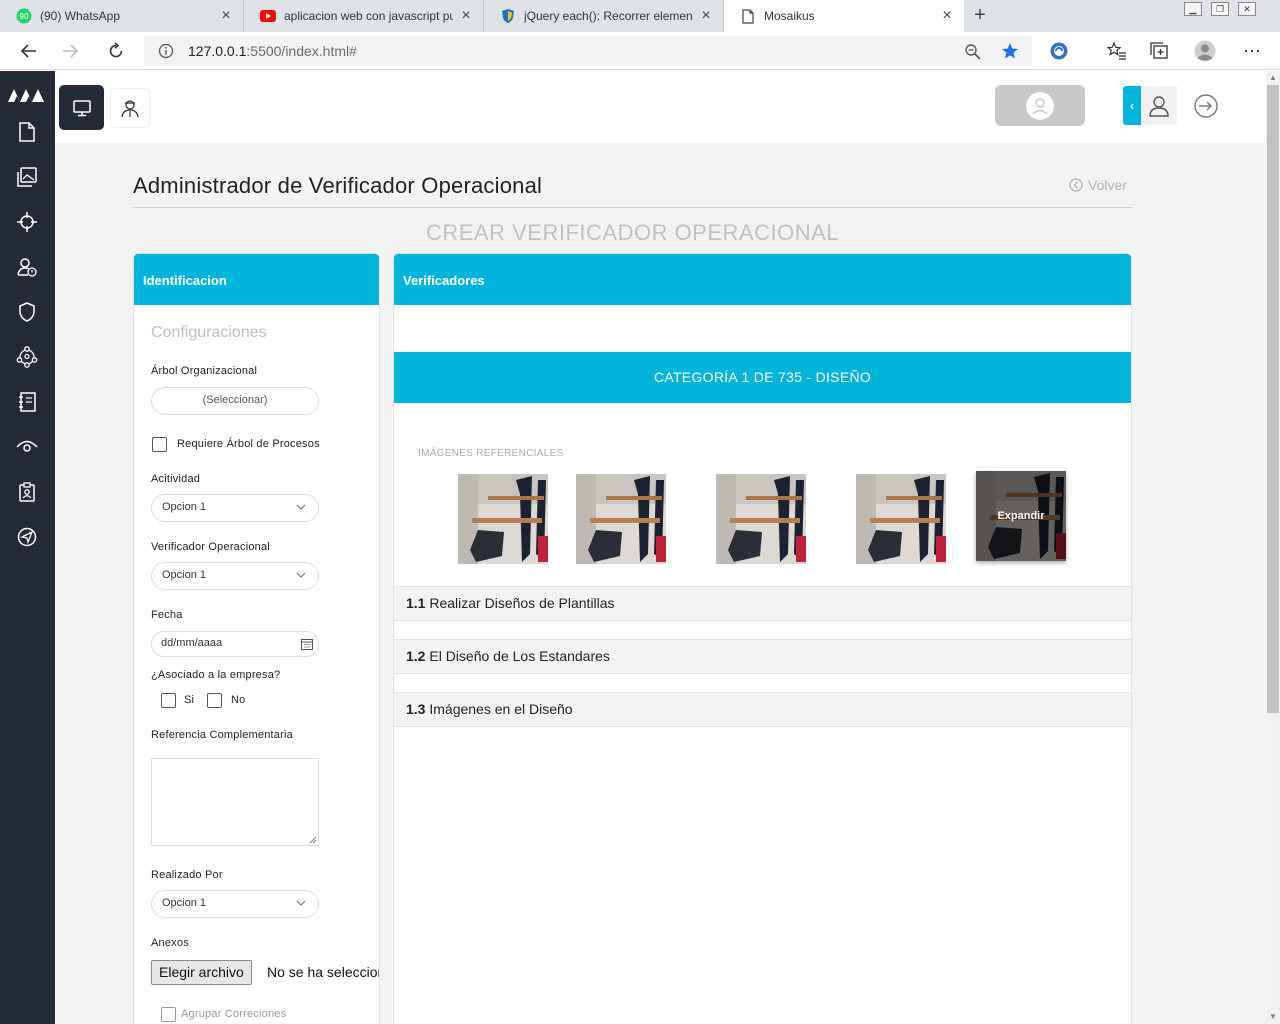 This screenshot has height=1024, width=1280. What do you see at coordinates (184, 507) in the screenshot?
I see `activity-value: Opcion 1` at bounding box center [184, 507].